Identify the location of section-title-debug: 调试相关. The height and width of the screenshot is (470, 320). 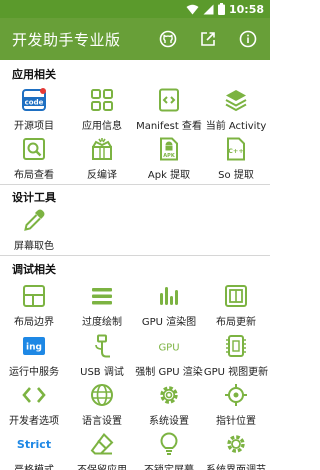
(34, 269).